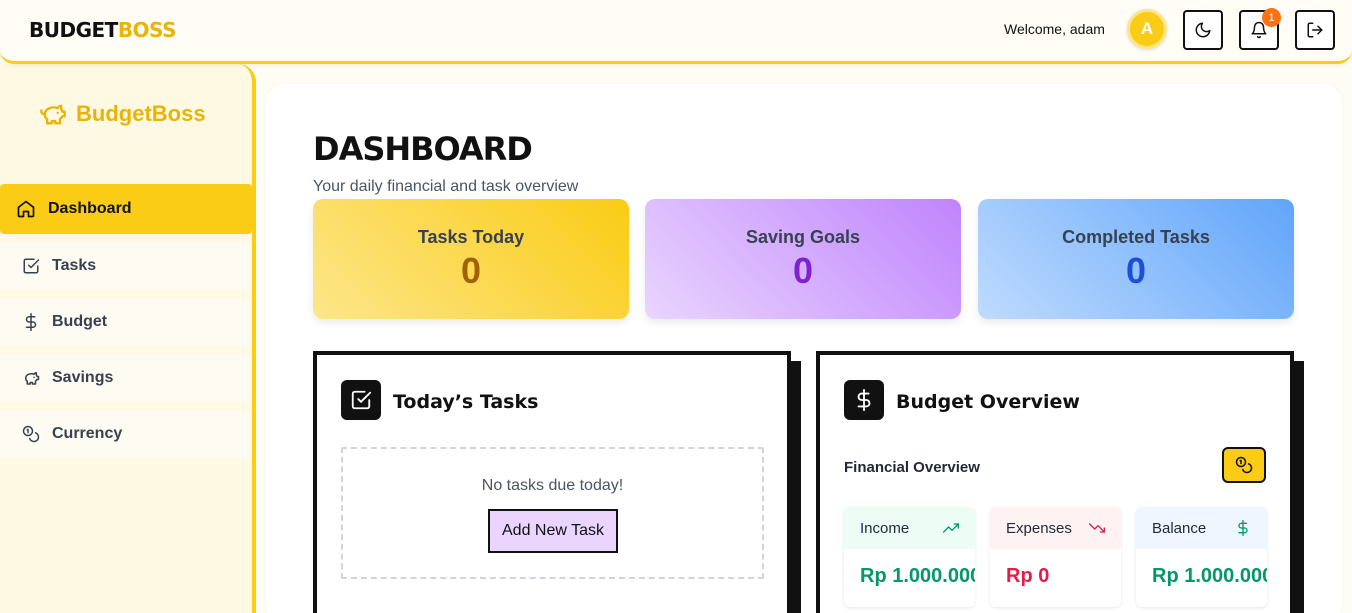 Image resolution: width=1352 pixels, height=613 pixels. I want to click on brand-part-boss: BOSS, so click(147, 30).